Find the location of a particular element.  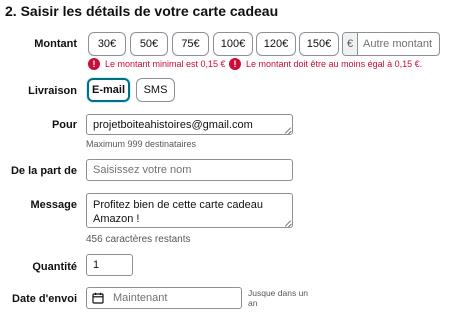

message-remaining-count: 456 caractères restants is located at coordinates (138, 239).